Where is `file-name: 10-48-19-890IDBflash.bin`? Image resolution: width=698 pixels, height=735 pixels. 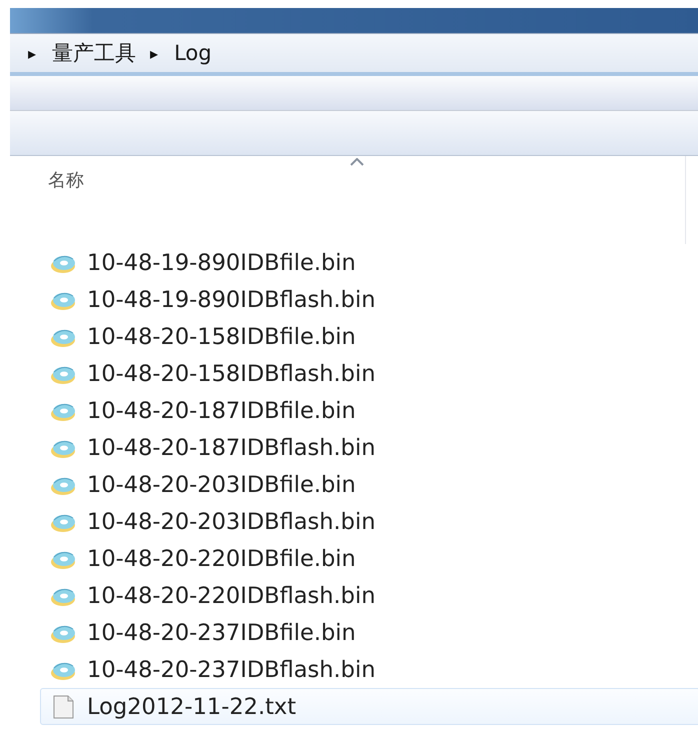 file-name: 10-48-19-890IDBflash.bin is located at coordinates (231, 299).